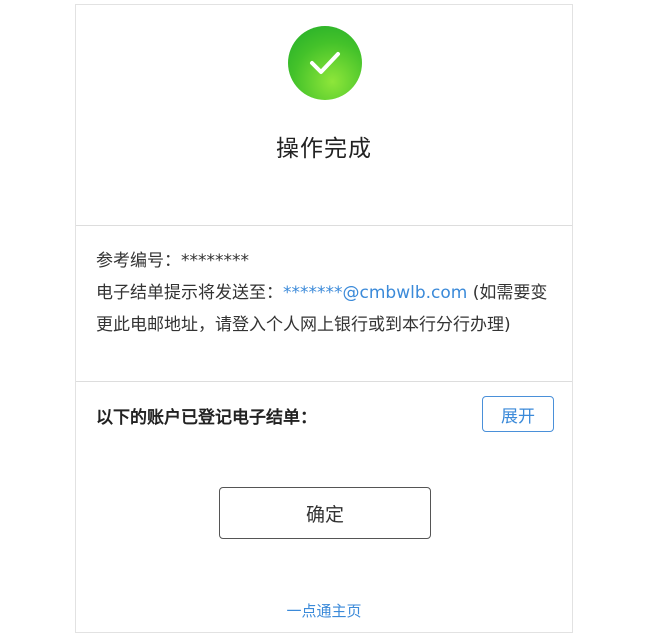 This screenshot has height=641, width=650. Describe the element at coordinates (375, 293) in the screenshot. I see `email-address: *******@cmbwlb.com` at that location.